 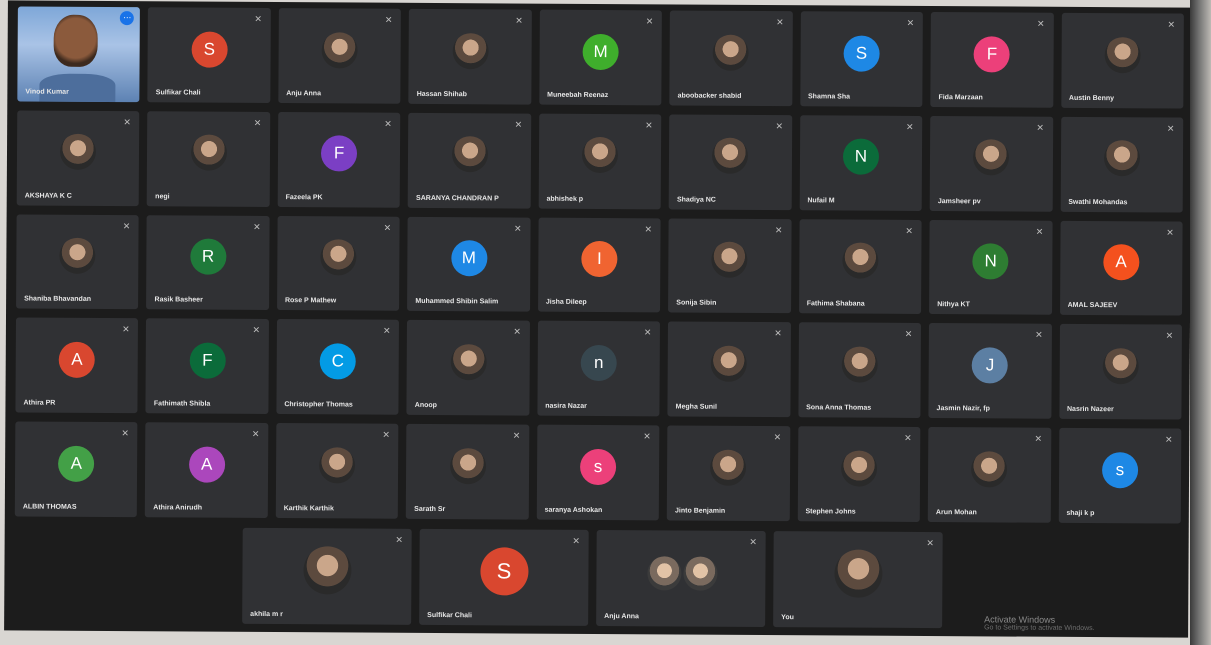 I want to click on participant-tile: ✕ Austin Benny, so click(x=1122, y=60).